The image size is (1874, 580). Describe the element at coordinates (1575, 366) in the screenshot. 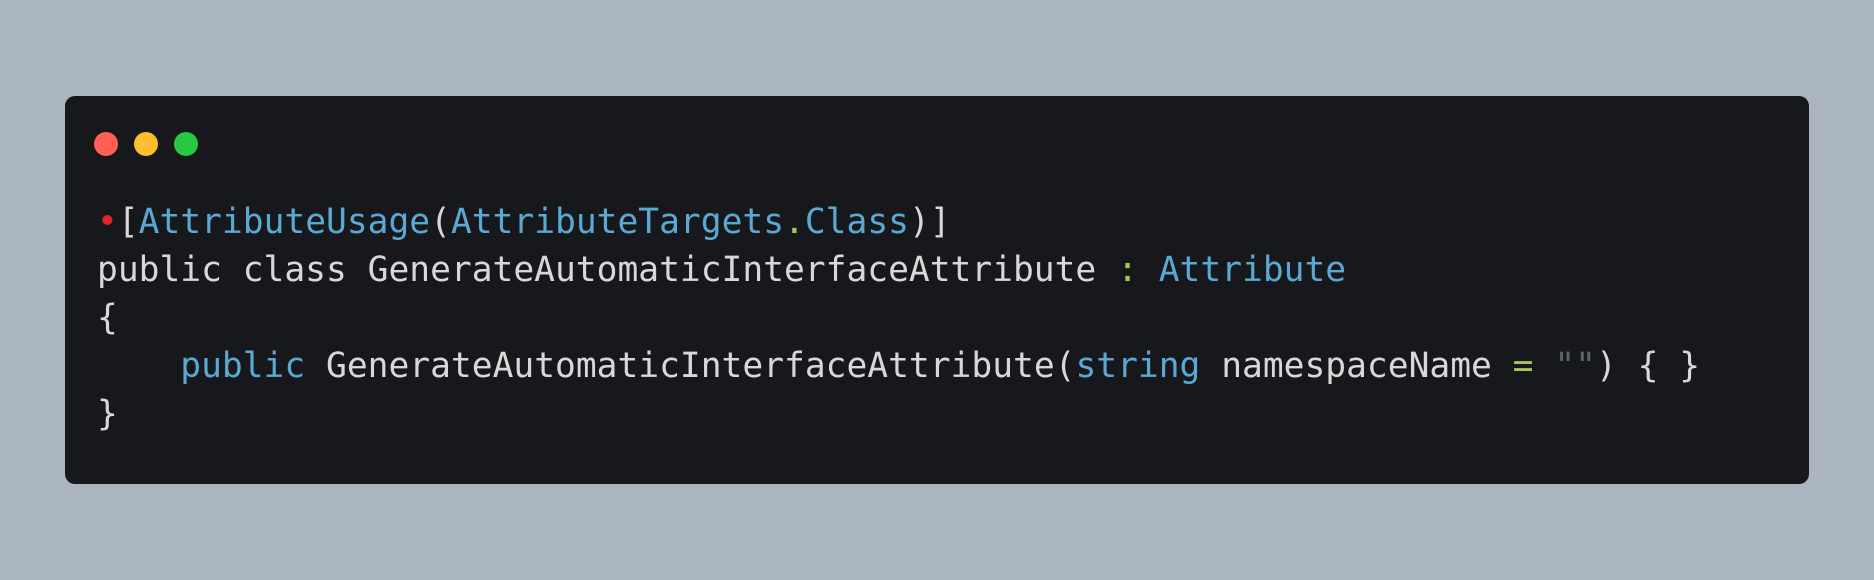

I see `empty-string-literal: ""` at that location.